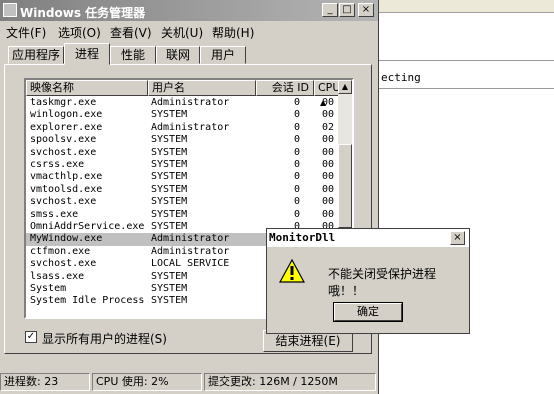 The height and width of the screenshot is (394, 554). What do you see at coordinates (457, 238) in the screenshot?
I see `dialog-close-button: ×` at bounding box center [457, 238].